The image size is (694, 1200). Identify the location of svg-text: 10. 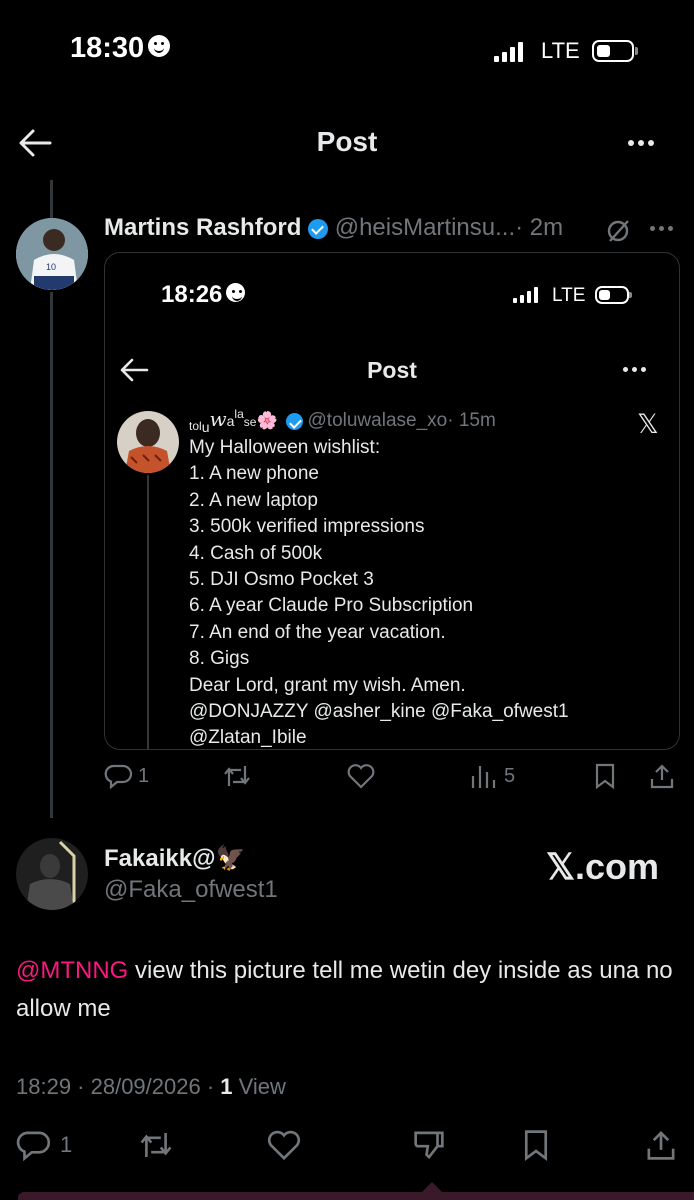
(51, 267).